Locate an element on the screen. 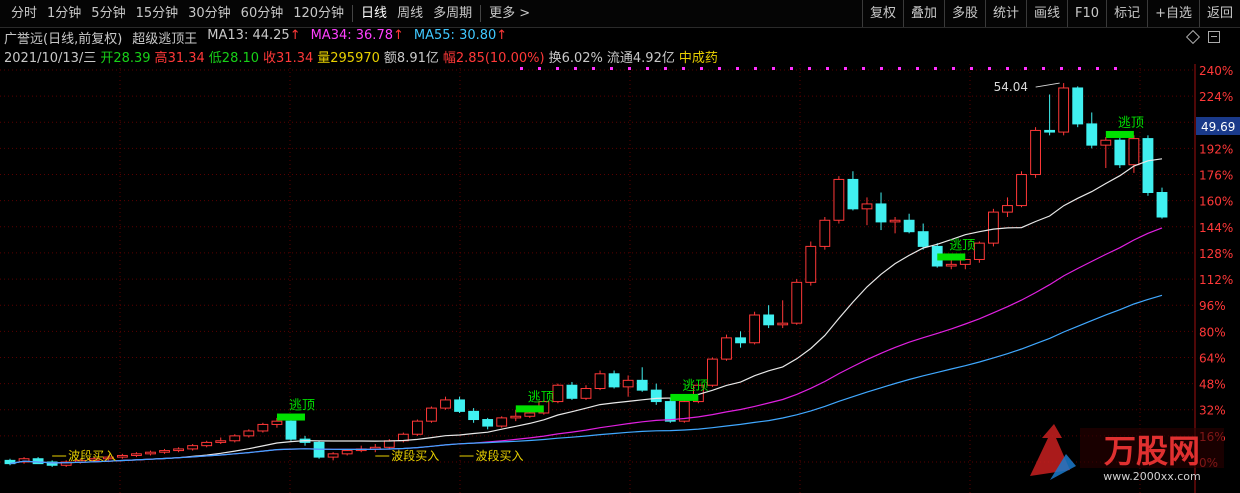 Image resolution: width=1240 pixels, height=493 pixels. period-tab-3: 15分钟 is located at coordinates (157, 13).